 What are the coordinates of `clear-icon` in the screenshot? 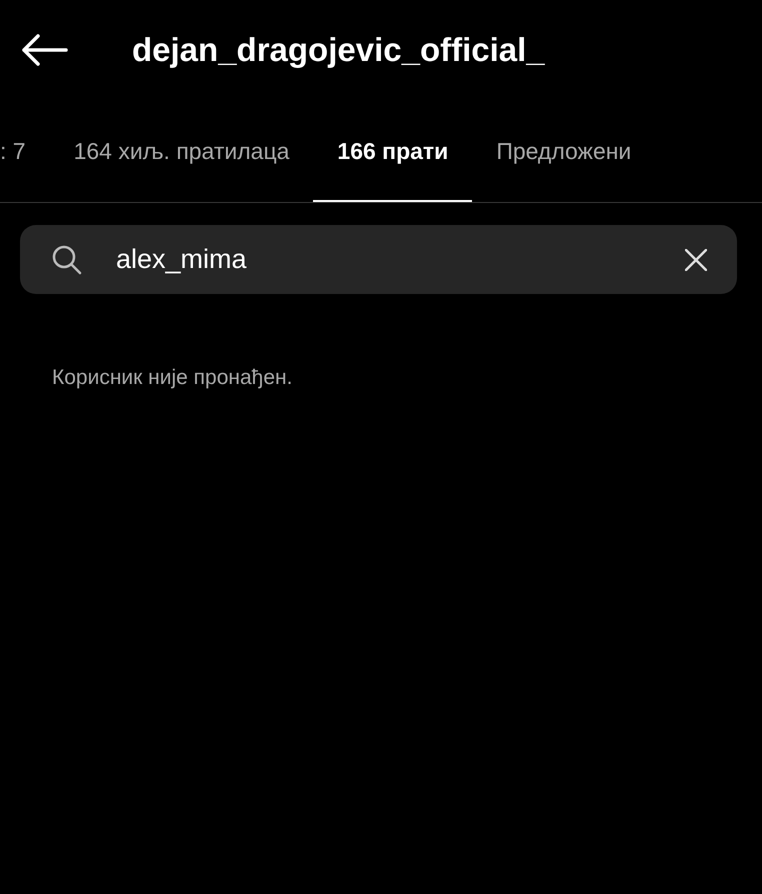 It's located at (696, 259).